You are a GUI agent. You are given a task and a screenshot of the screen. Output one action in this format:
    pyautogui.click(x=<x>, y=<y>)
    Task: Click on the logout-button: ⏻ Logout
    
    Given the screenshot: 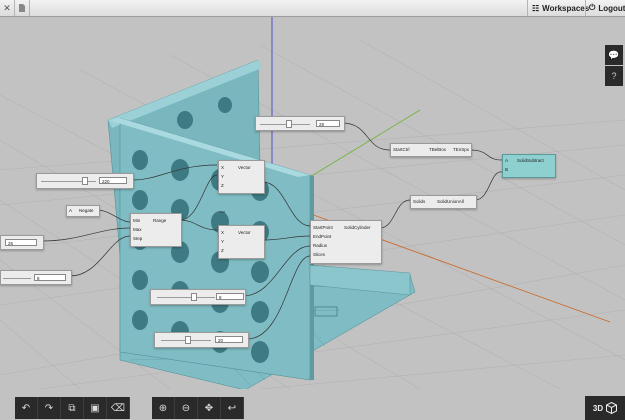 What is the action you would take?
    pyautogui.click(x=607, y=8)
    